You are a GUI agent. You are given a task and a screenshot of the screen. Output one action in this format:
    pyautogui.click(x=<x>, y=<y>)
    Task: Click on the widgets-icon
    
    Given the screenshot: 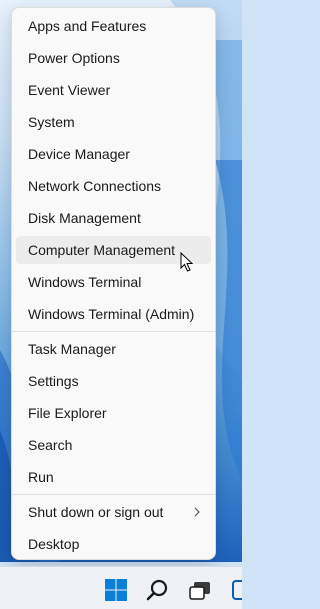 What is the action you would take?
    pyautogui.click(x=232, y=588)
    